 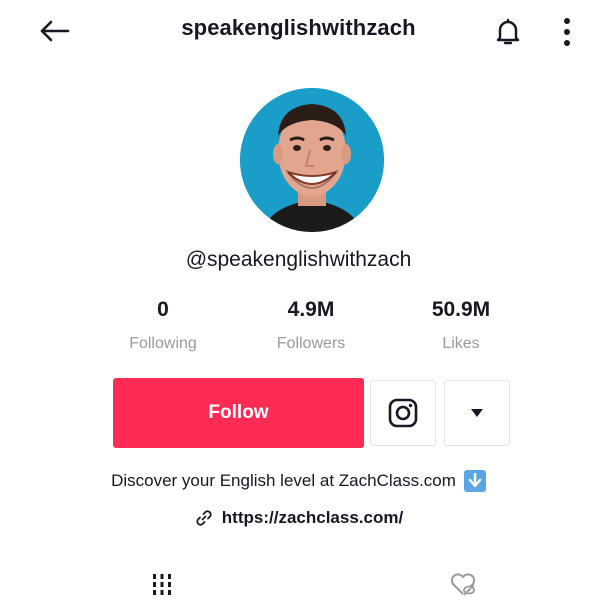 I want to click on suggested-accounts-button, so click(x=477, y=413).